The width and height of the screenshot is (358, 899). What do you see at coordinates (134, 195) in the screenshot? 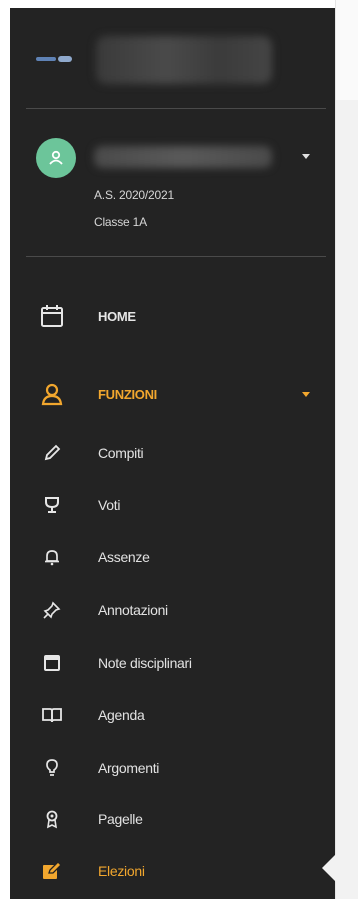
I see `school-year: A.S. 2020/2021` at bounding box center [134, 195].